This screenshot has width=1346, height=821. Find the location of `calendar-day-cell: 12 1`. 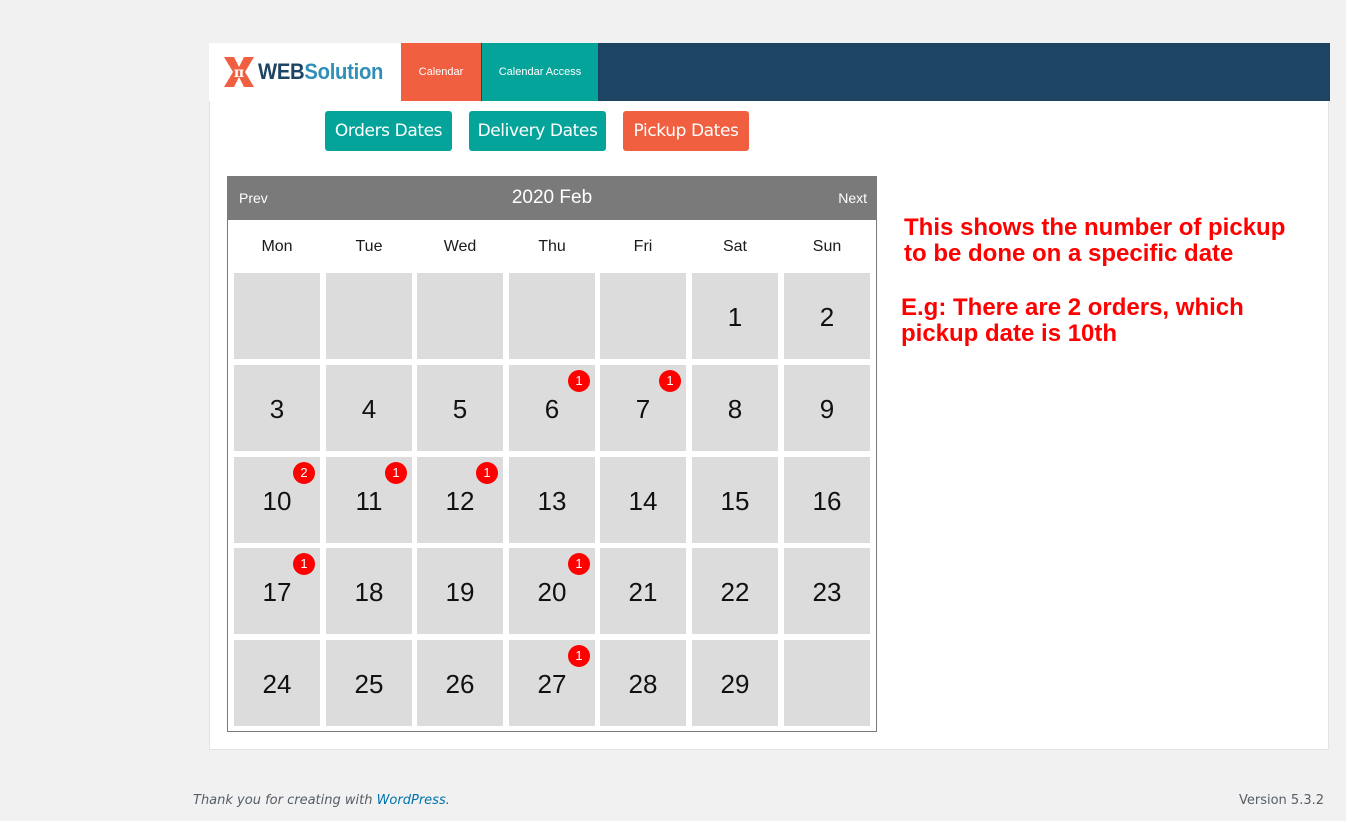

calendar-day-cell: 12 1 is located at coordinates (460, 500).